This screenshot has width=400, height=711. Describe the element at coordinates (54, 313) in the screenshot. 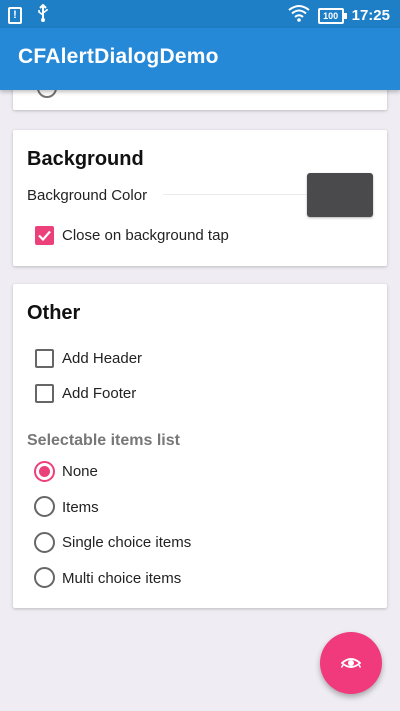

I see `other-section-title: Other` at that location.